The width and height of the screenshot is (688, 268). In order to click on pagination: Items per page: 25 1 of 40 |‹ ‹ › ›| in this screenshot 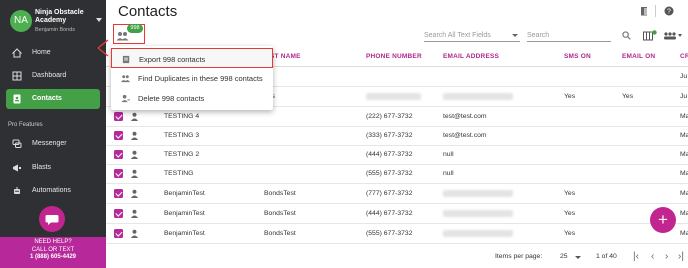, I will do `click(397, 257)`.